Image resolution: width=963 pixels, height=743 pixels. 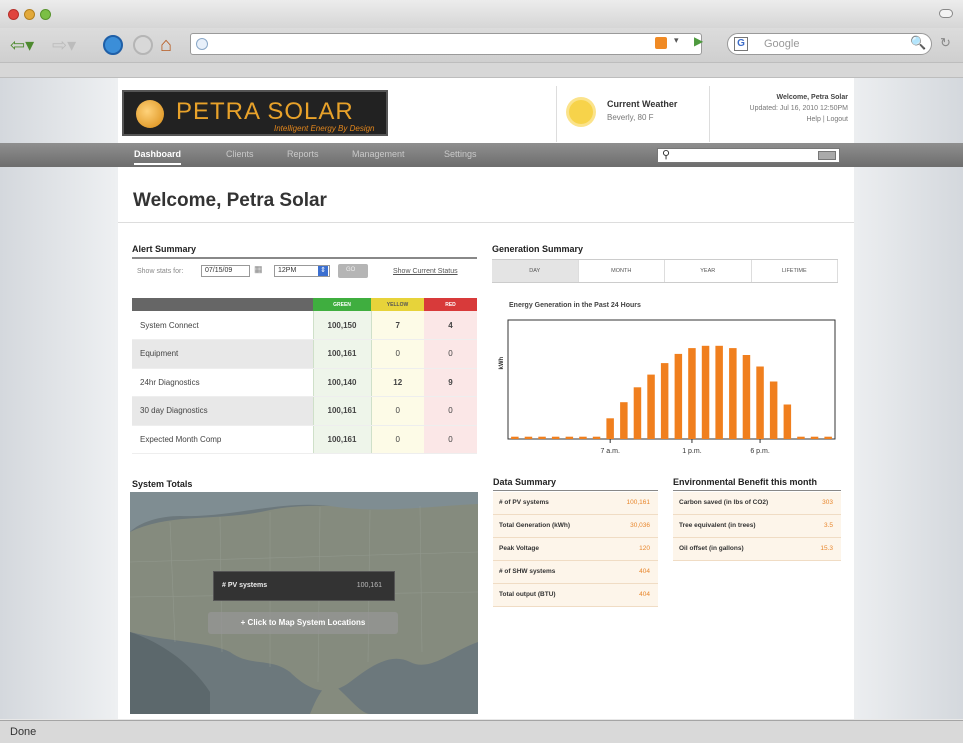 What do you see at coordinates (717, 525) in the screenshot?
I see `env-label: Tree equivalent (in trees)` at bounding box center [717, 525].